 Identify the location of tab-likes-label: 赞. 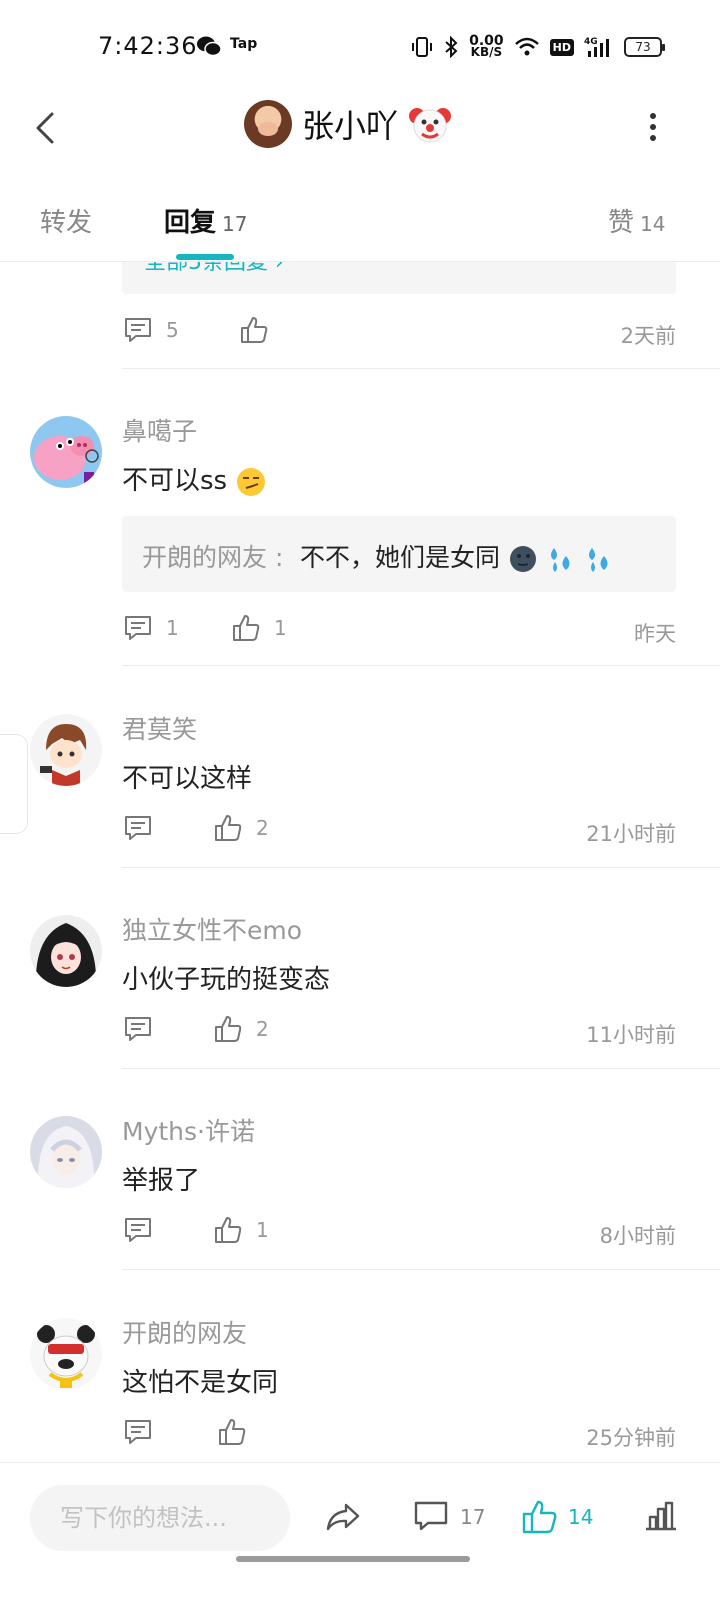
(621, 223).